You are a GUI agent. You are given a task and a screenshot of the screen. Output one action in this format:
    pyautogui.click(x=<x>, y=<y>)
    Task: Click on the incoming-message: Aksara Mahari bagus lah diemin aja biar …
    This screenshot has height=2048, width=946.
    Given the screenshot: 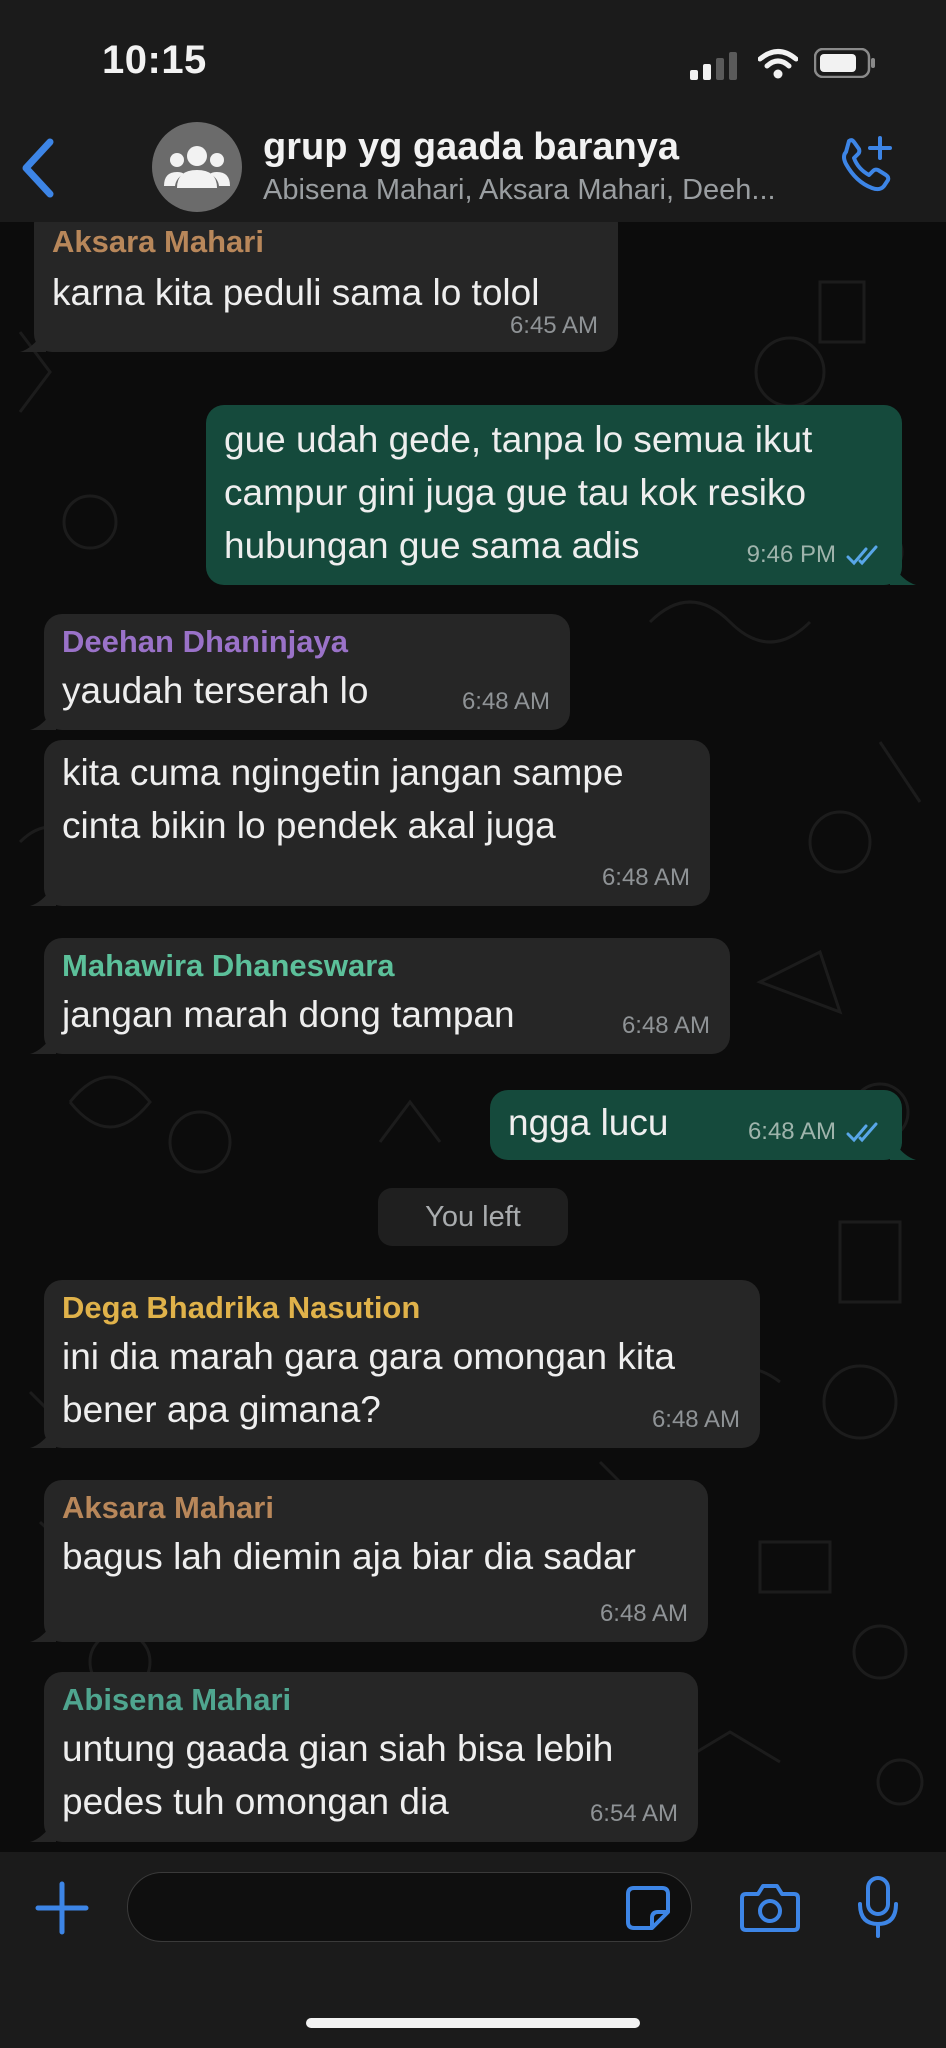 What is the action you would take?
    pyautogui.click(x=369, y=1561)
    